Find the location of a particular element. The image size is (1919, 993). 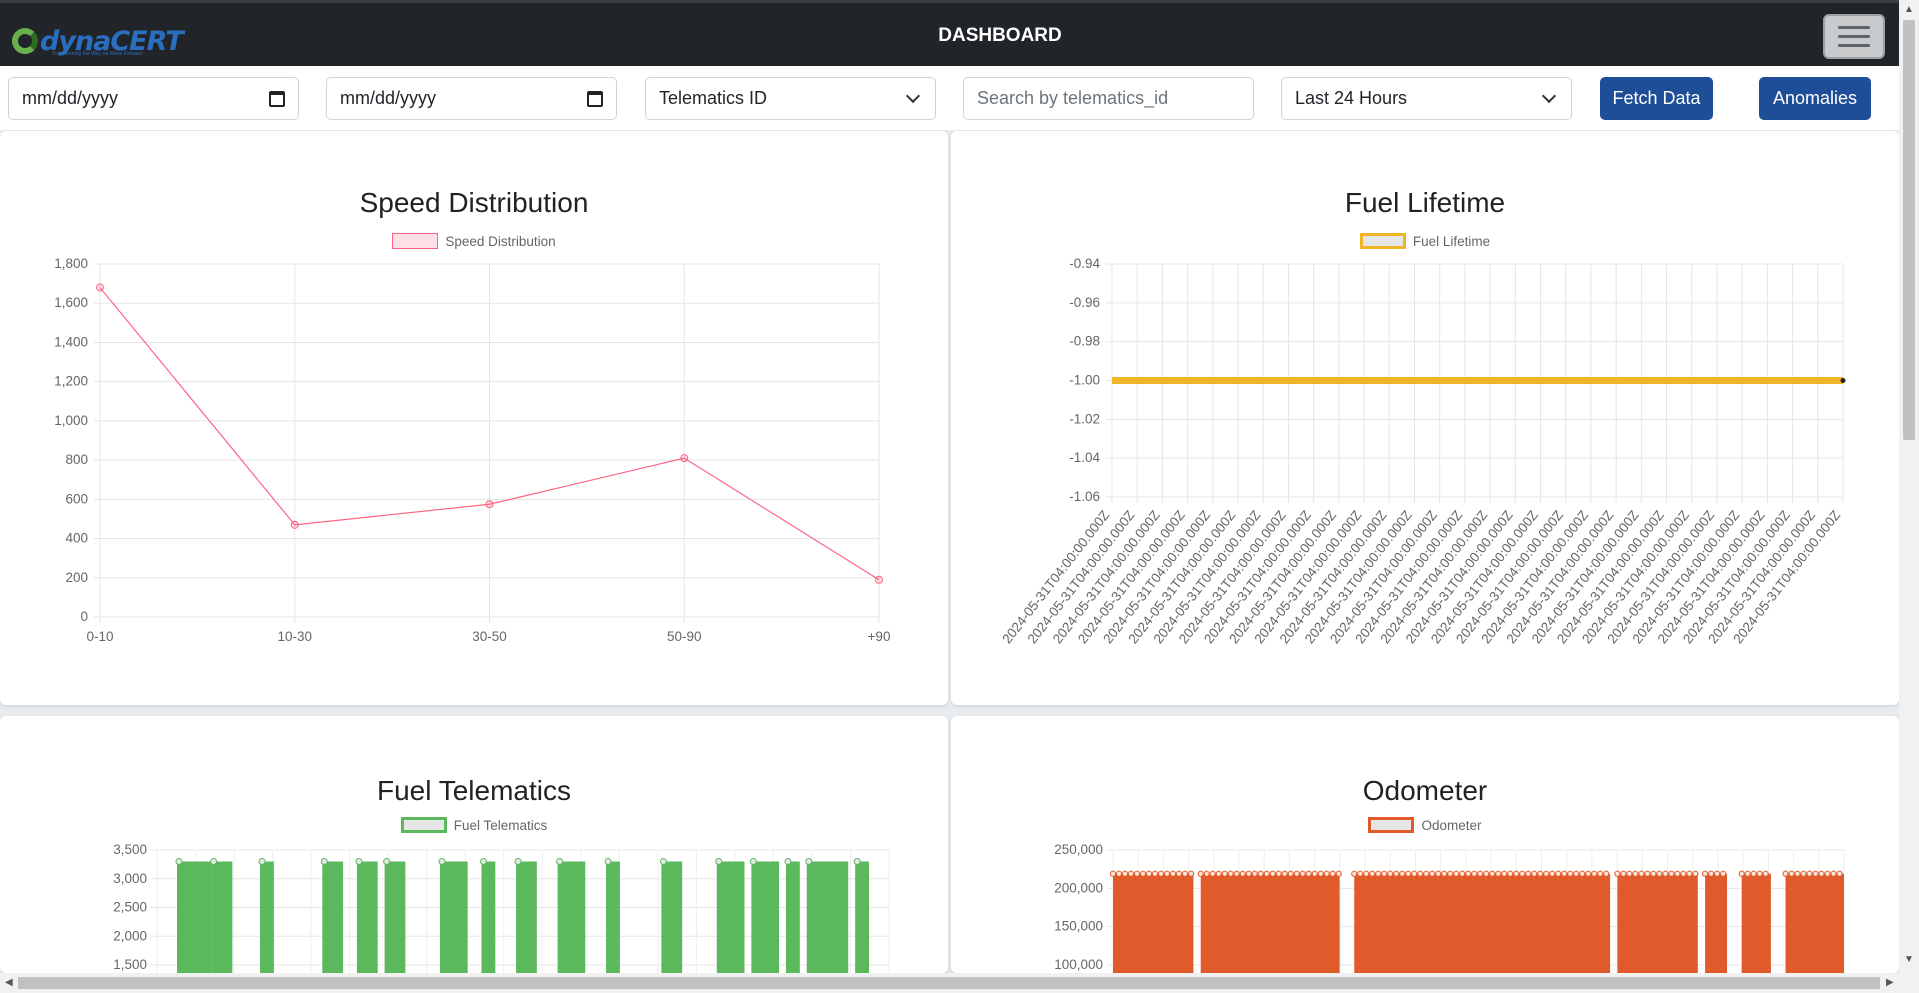

anomalies-button: Anomalies is located at coordinates (1815, 98).